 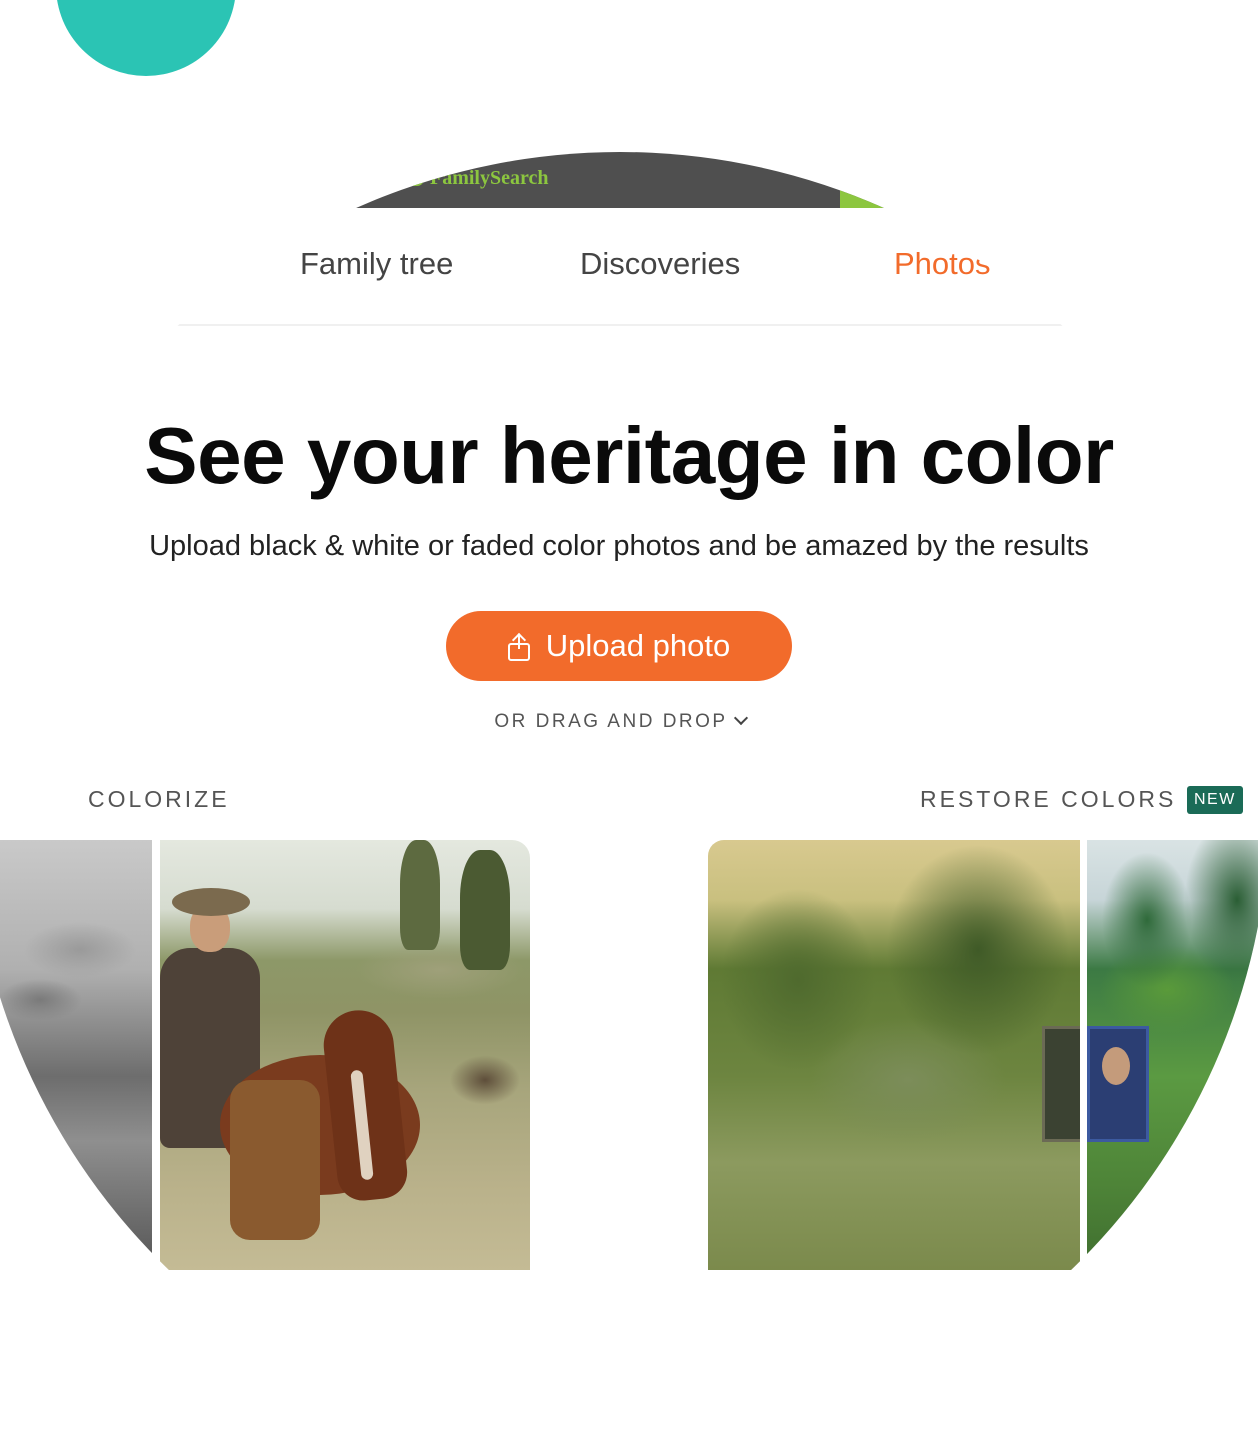 What do you see at coordinates (880, 193) in the screenshot?
I see `header-action-button` at bounding box center [880, 193].